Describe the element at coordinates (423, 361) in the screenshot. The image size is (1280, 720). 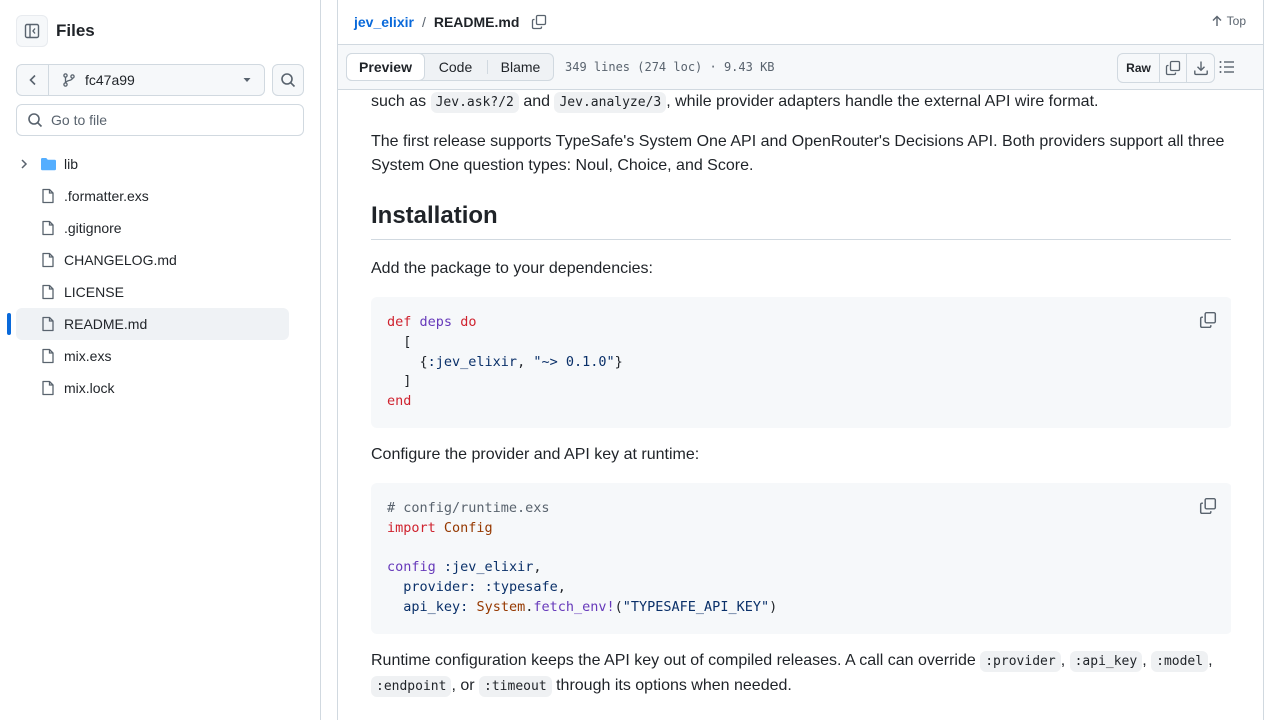
I see `code-token: {` at that location.